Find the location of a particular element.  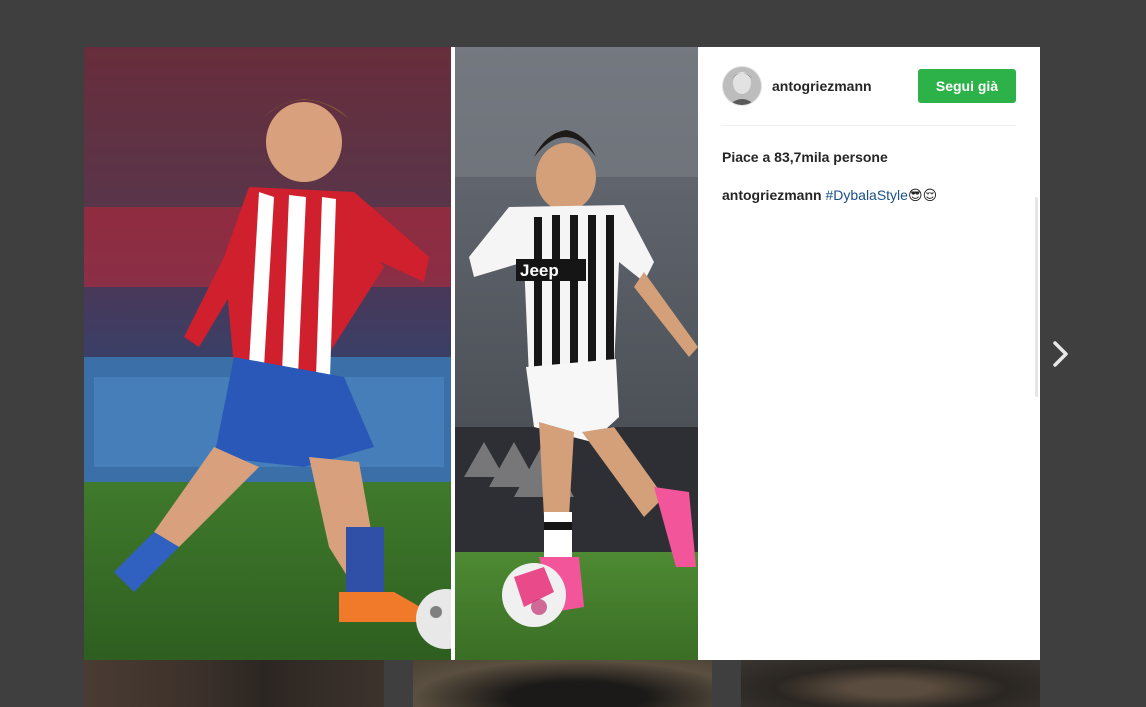

sidebar-scrollbar is located at coordinates (1036, 297).